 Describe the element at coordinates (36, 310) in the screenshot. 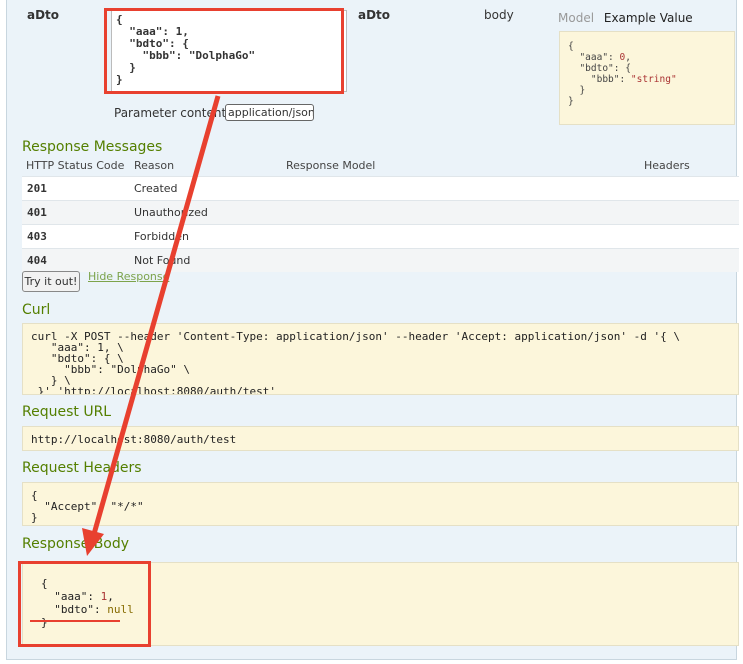

I see `curl-title: Curl` at that location.